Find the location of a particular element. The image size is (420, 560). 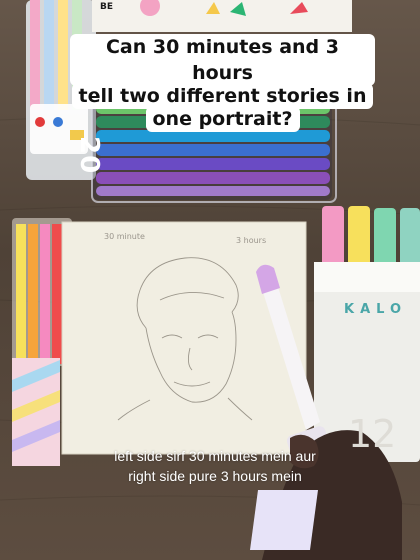

top-box is located at coordinates (222, 16).